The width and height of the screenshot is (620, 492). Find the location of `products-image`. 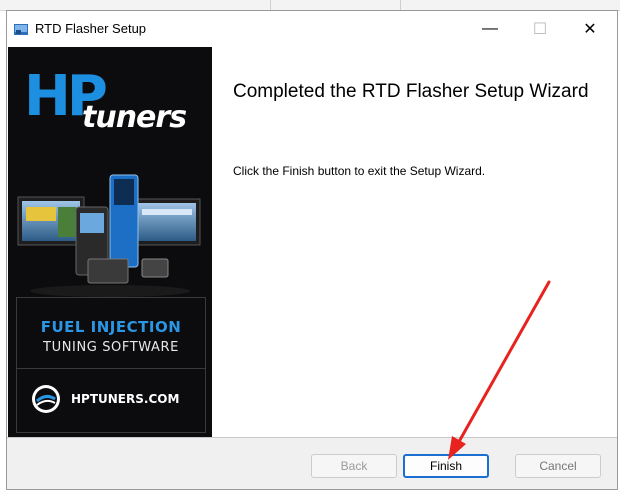

products-image is located at coordinates (109, 235).